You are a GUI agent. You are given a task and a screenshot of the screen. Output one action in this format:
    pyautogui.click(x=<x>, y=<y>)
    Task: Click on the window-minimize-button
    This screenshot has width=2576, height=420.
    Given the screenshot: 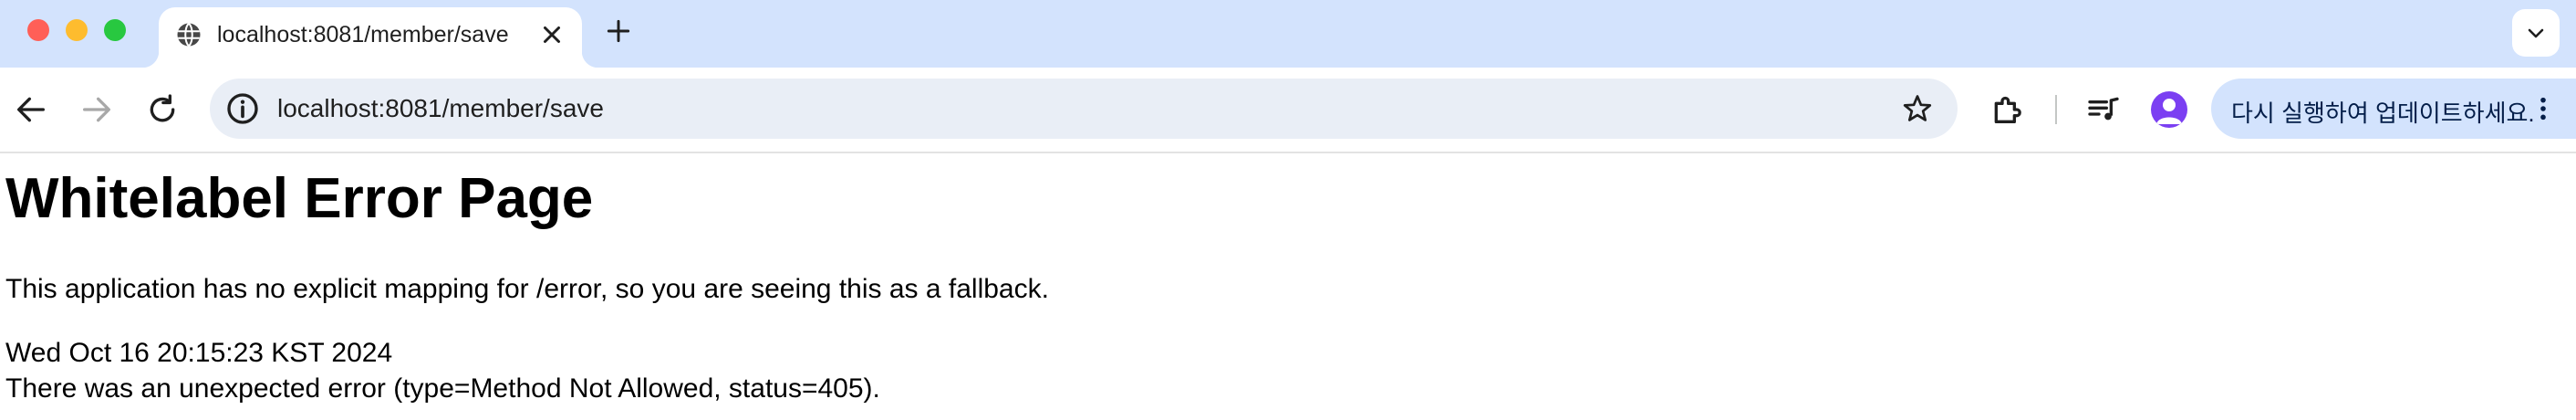 What is the action you would take?
    pyautogui.click(x=77, y=30)
    